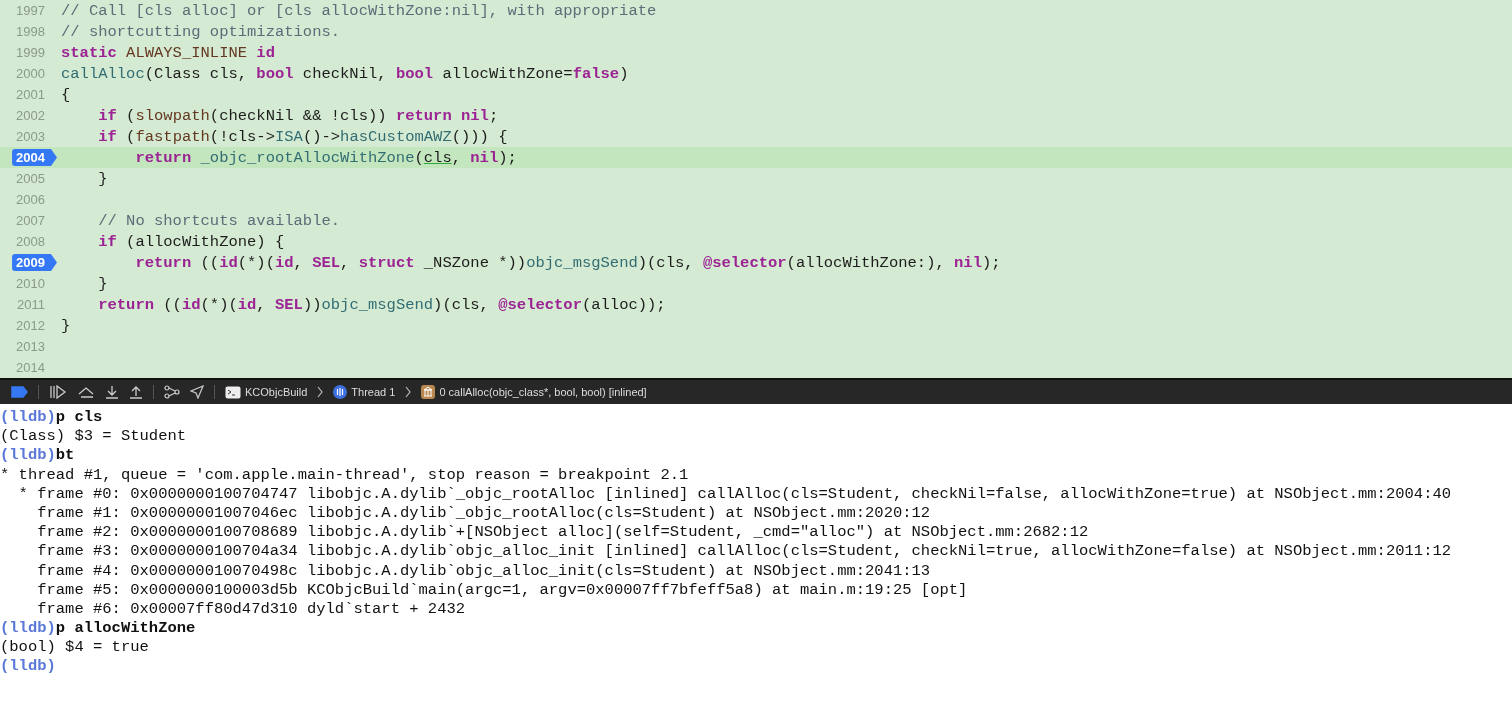  What do you see at coordinates (298, 115) in the screenshot?
I see `code-line: if (slowpath(checkNil && !cls)) return nil;` at bounding box center [298, 115].